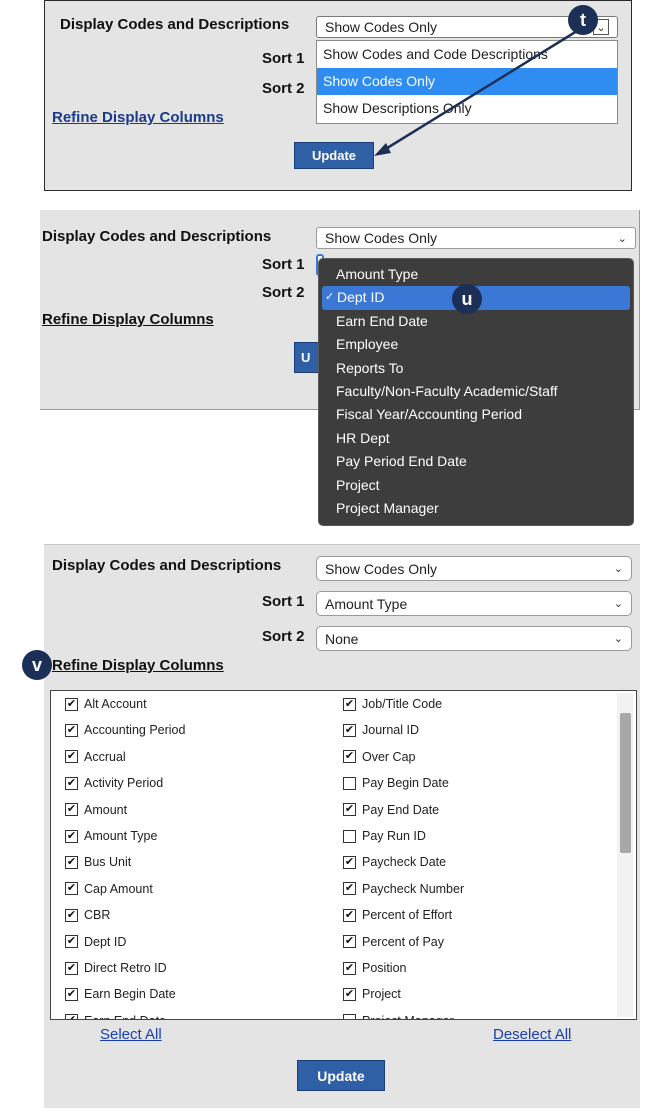 This screenshot has height=1117, width=656. Describe the element at coordinates (106, 704) in the screenshot. I see `column-checkbox-item: ✔ Alt Account` at that location.